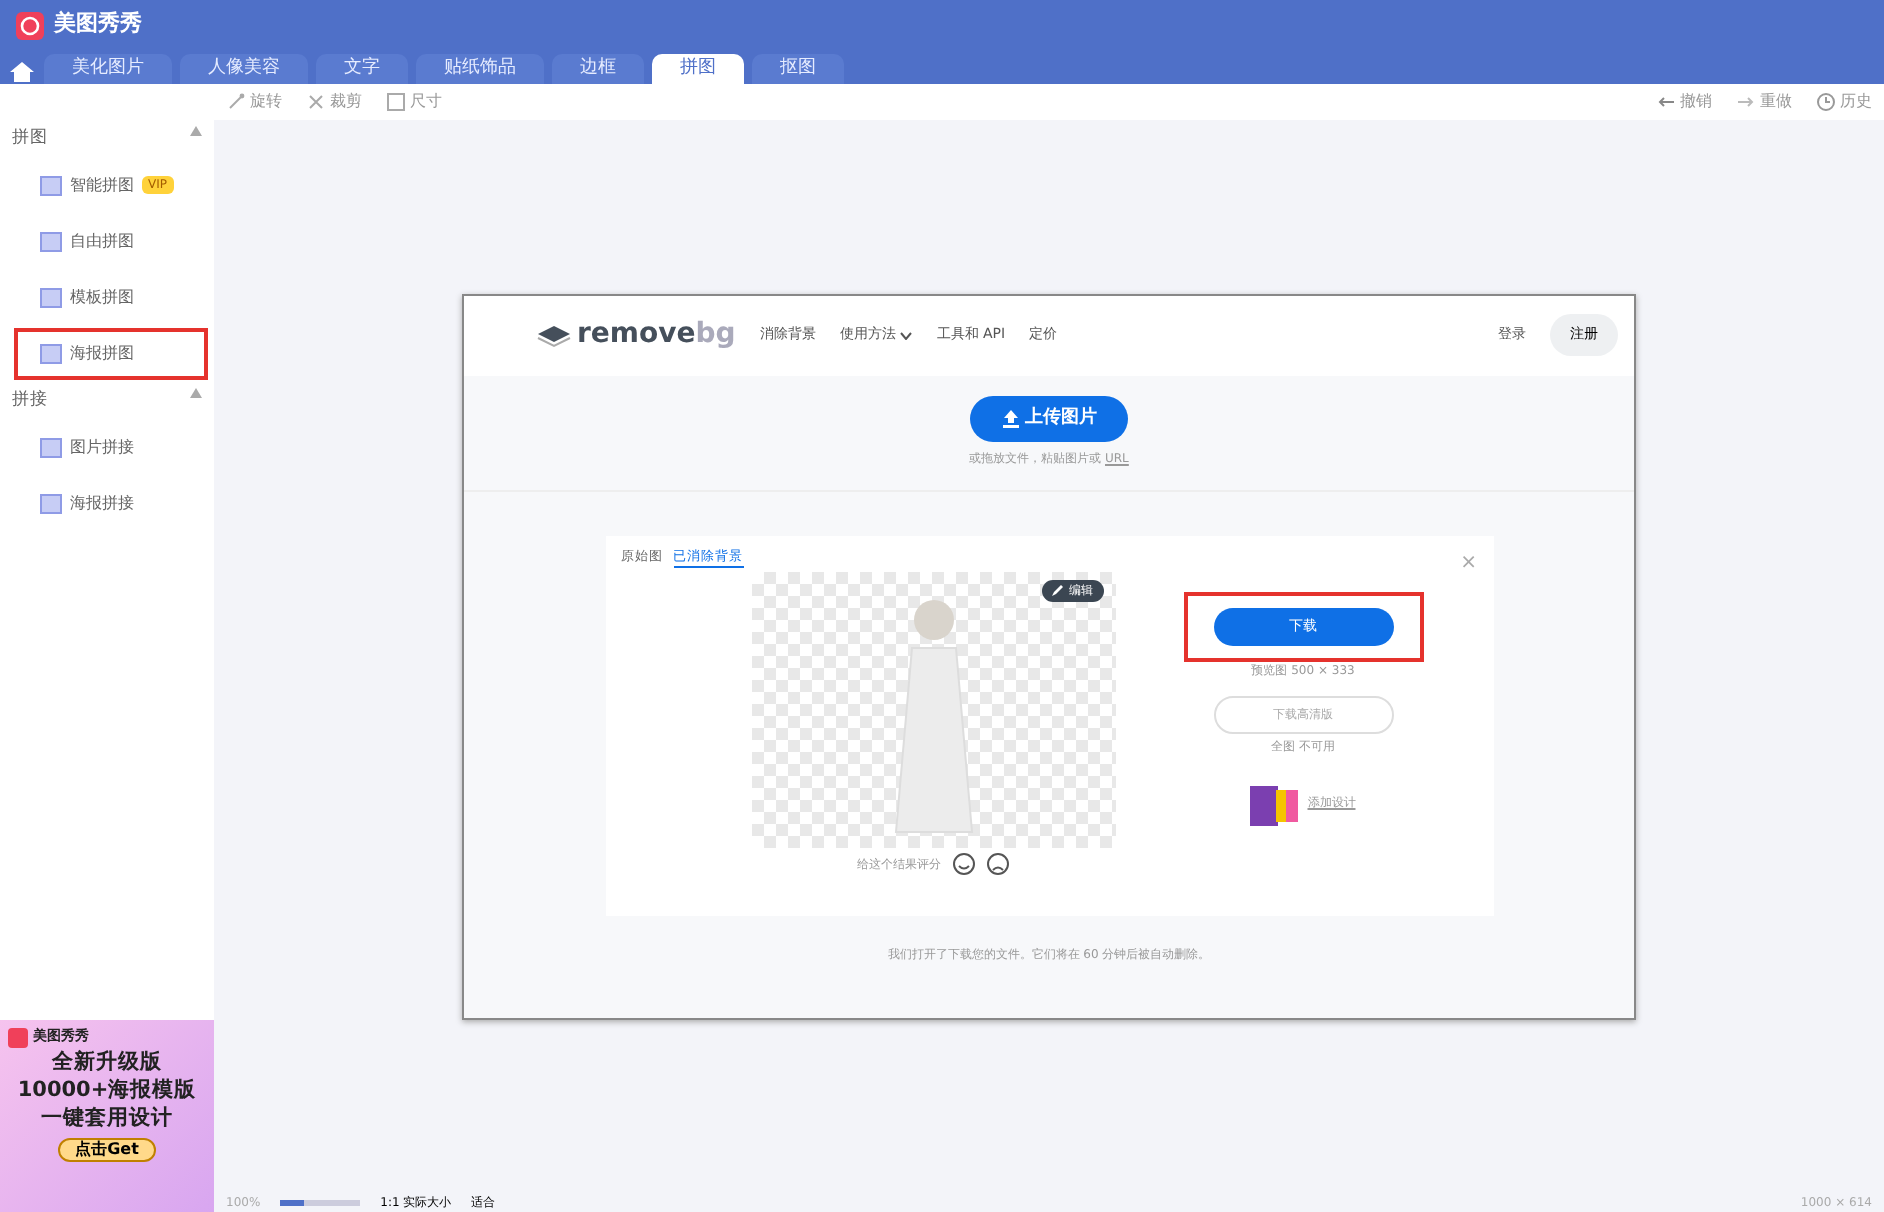  I want to click on frown-face-icon, so click(997, 864).